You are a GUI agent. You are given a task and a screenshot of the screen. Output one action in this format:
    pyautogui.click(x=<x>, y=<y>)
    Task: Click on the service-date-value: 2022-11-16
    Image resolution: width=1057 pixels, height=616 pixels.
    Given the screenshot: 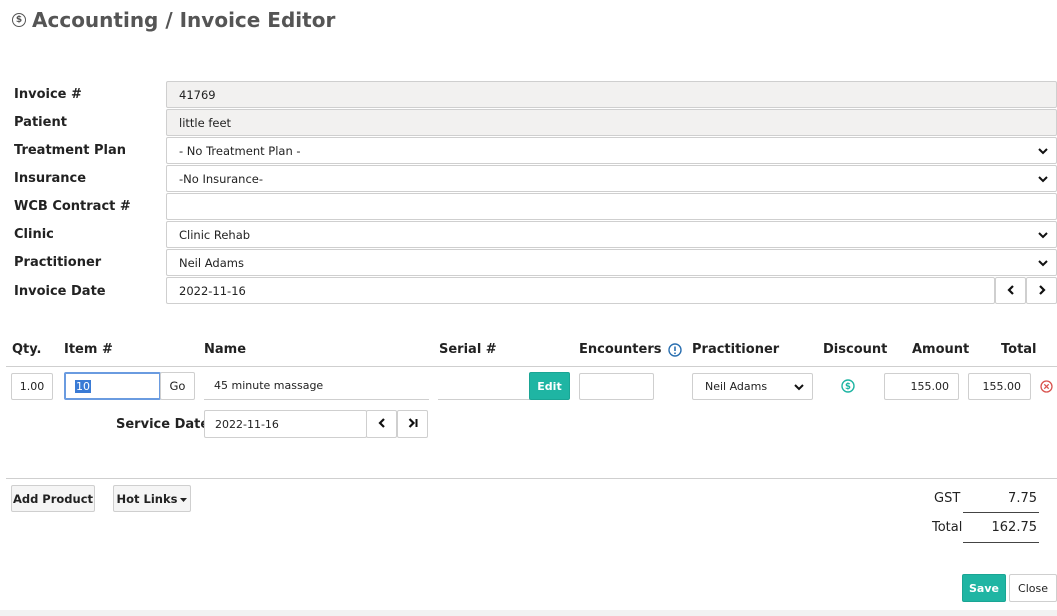 What is the action you would take?
    pyautogui.click(x=247, y=424)
    